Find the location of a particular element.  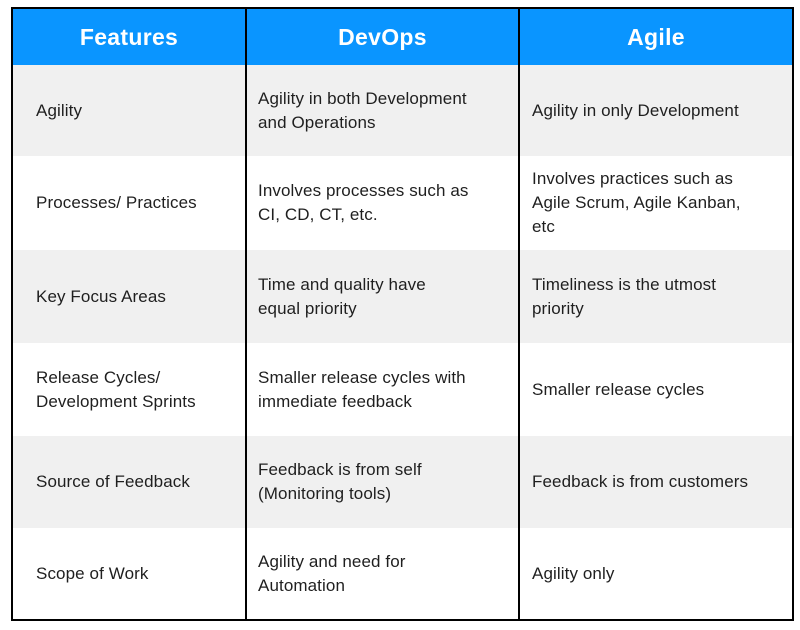

feature-text: Scope of Work is located at coordinates (92, 573).